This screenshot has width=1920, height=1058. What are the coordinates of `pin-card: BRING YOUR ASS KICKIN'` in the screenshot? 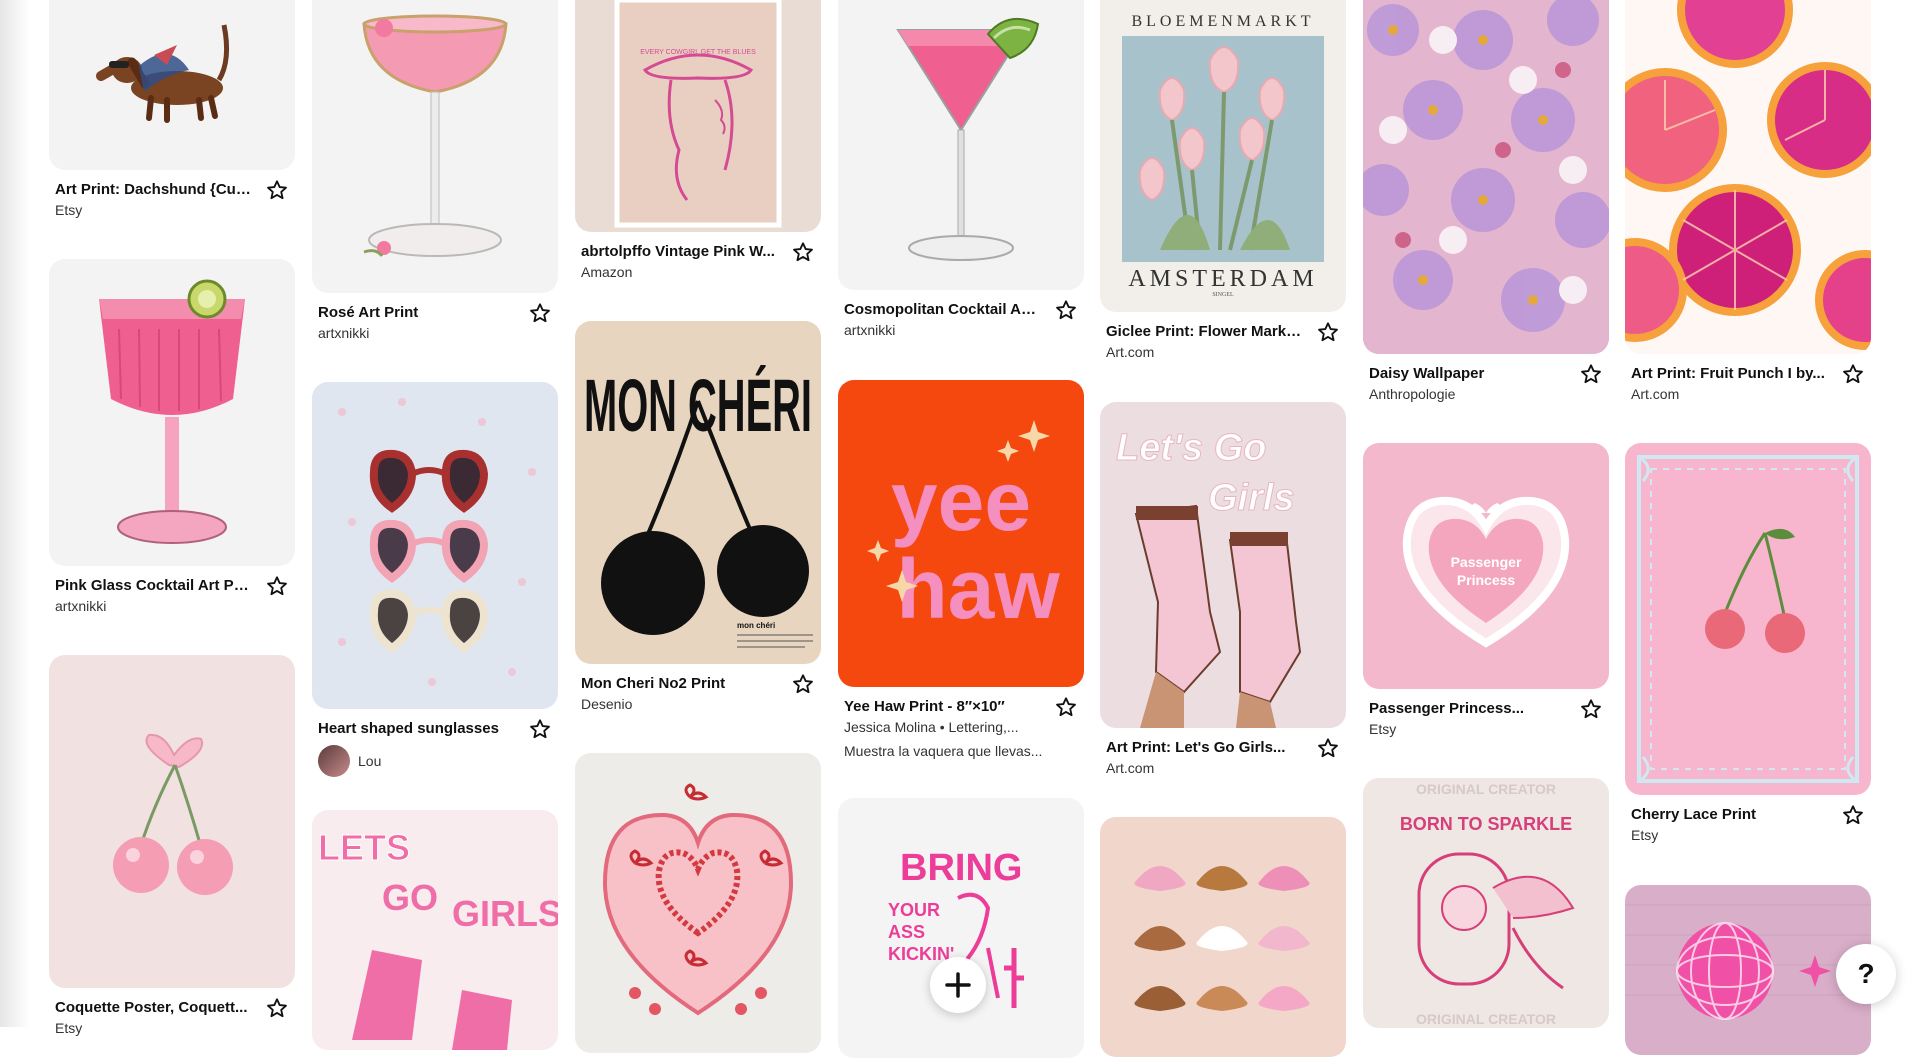 It's located at (961, 928).